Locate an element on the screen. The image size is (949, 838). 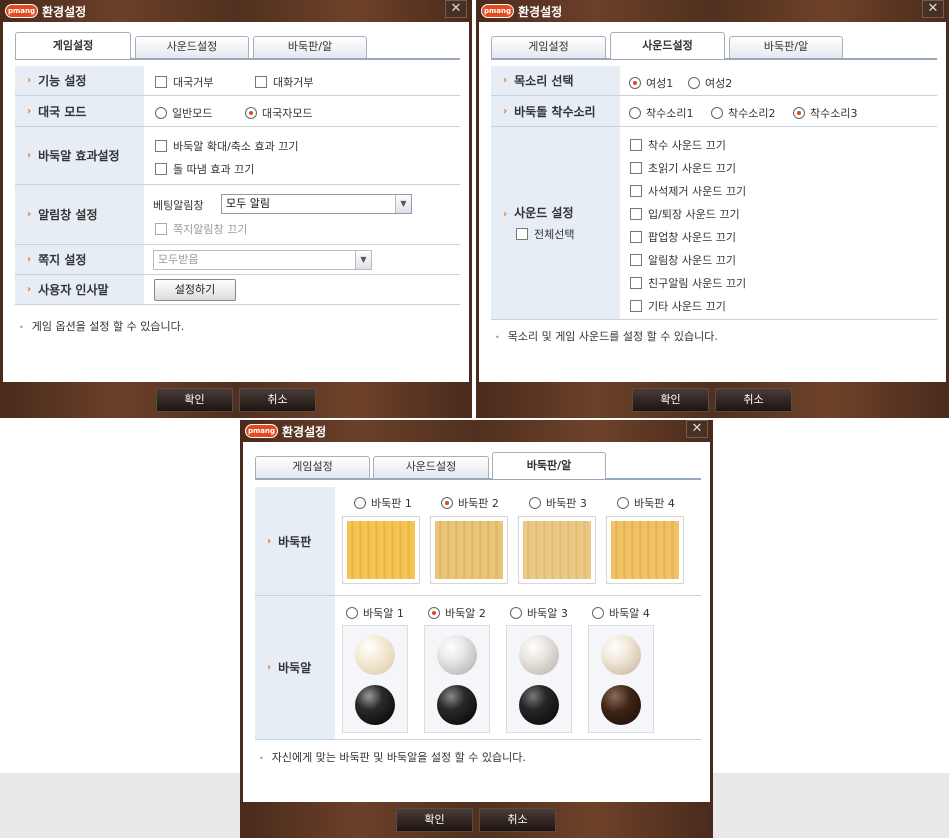
stone2-preview is located at coordinates (457, 679).